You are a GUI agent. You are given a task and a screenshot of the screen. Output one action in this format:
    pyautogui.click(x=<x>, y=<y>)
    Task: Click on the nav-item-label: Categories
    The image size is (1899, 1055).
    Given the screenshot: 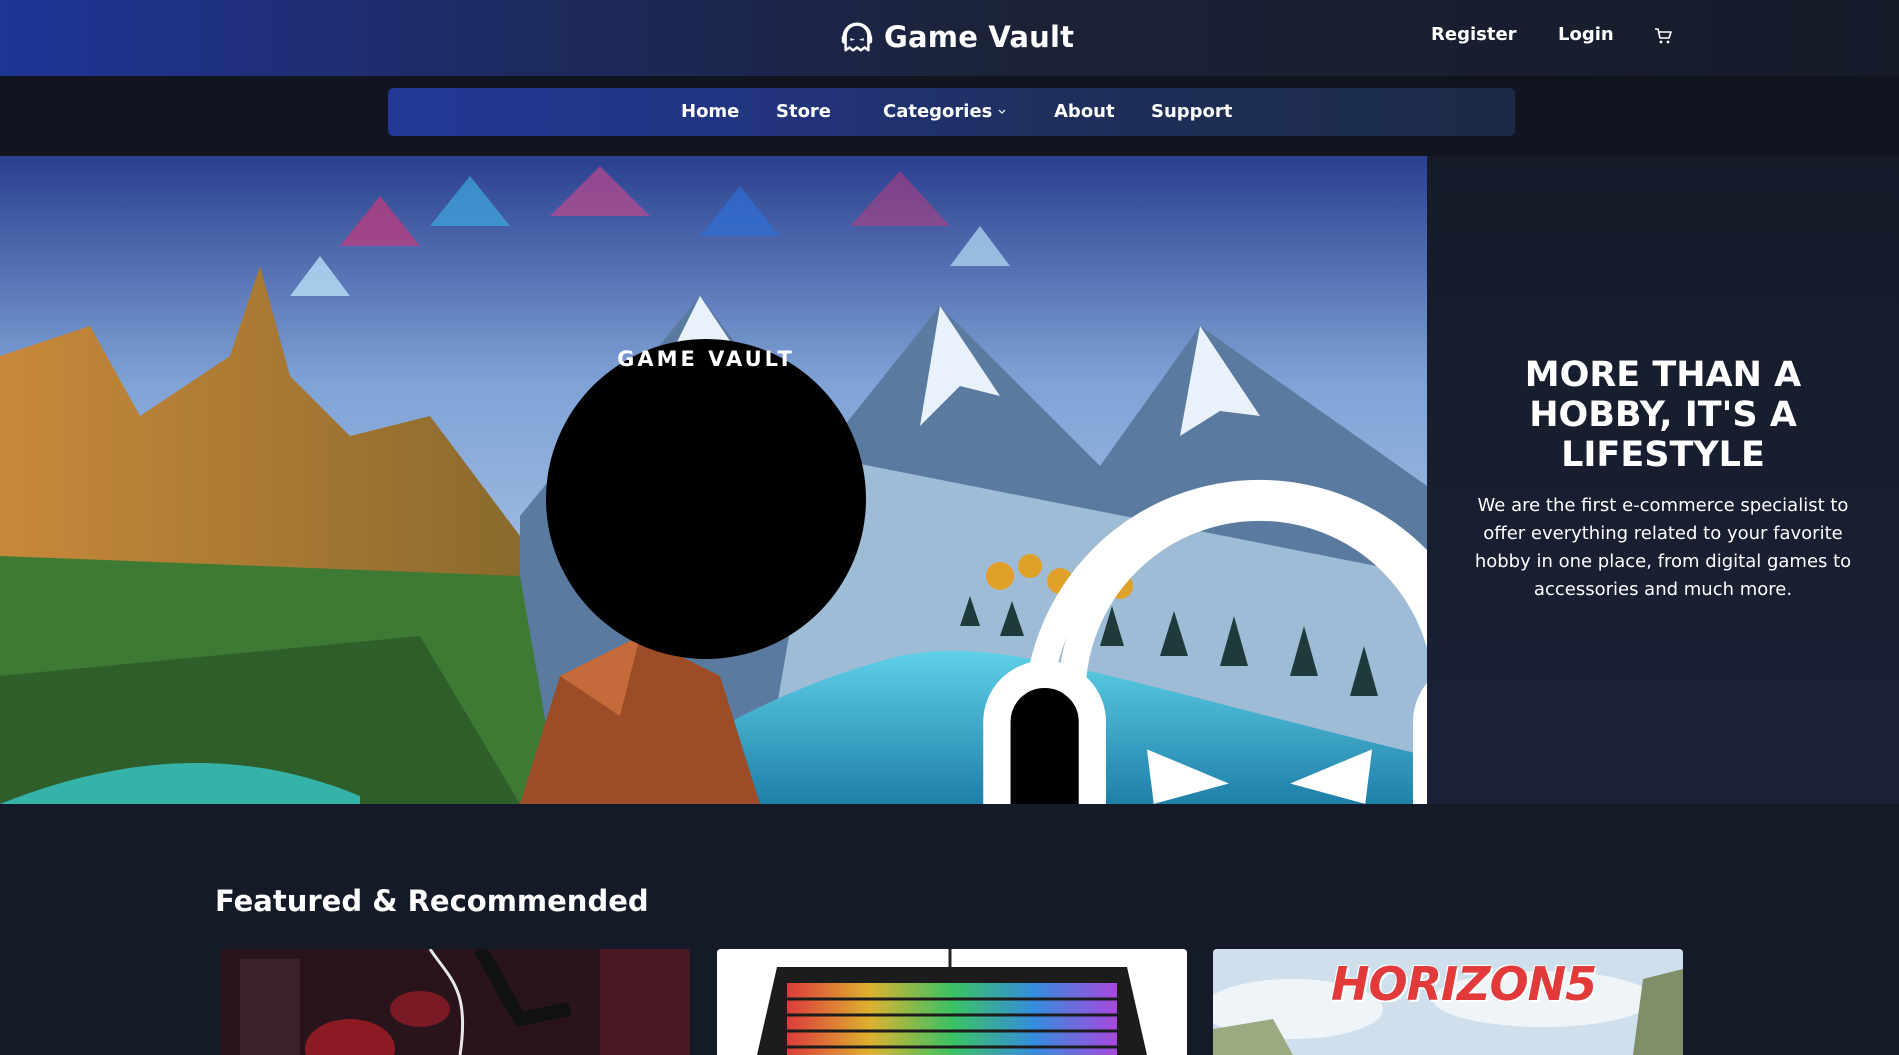 What is the action you would take?
    pyautogui.click(x=938, y=111)
    